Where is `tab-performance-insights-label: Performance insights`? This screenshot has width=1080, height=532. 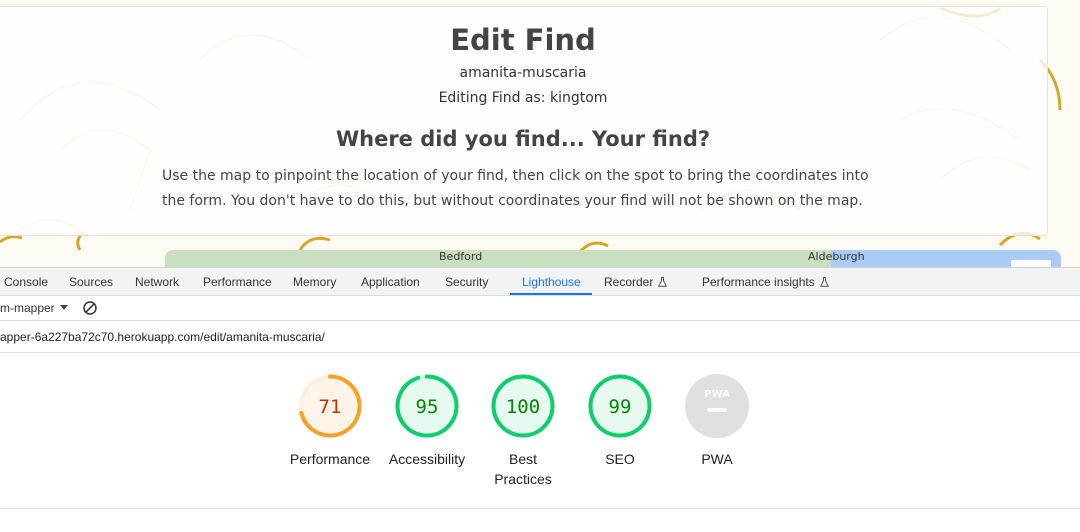 tab-performance-insights-label: Performance insights is located at coordinates (758, 282).